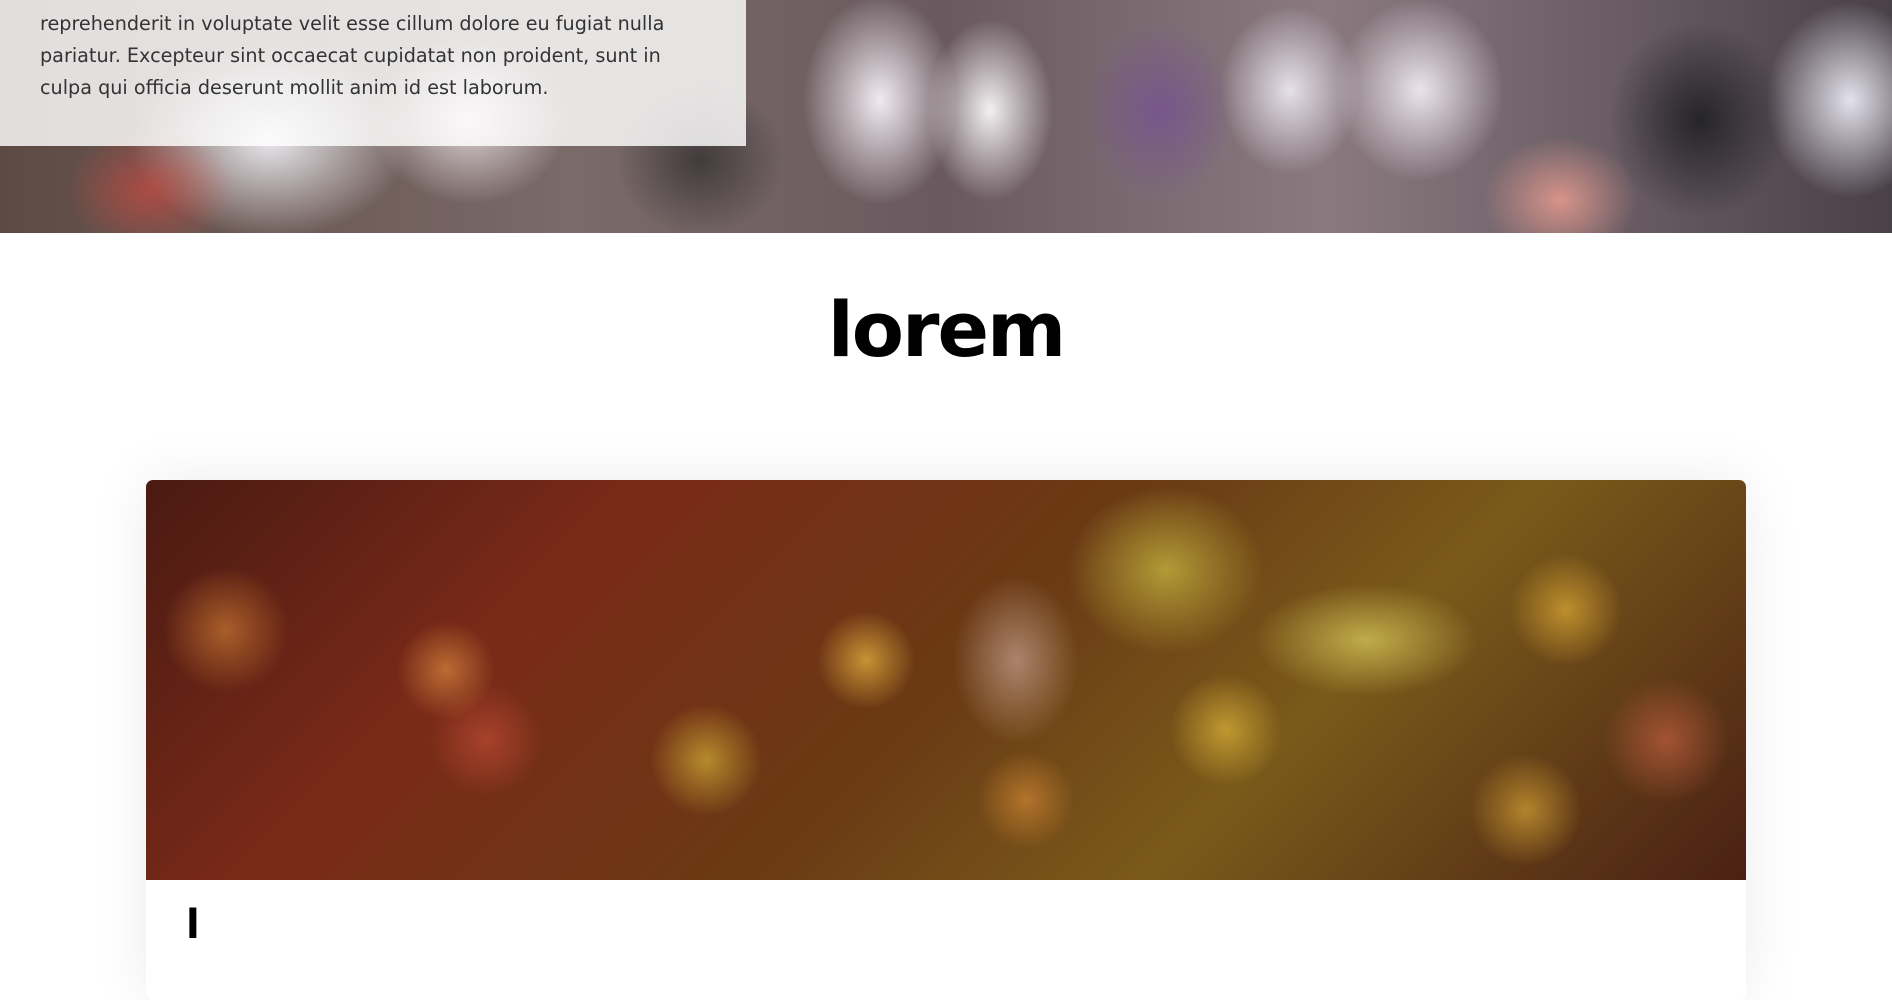 The height and width of the screenshot is (1000, 1892). What do you see at coordinates (193, 925) in the screenshot?
I see `card-heading: l` at bounding box center [193, 925].